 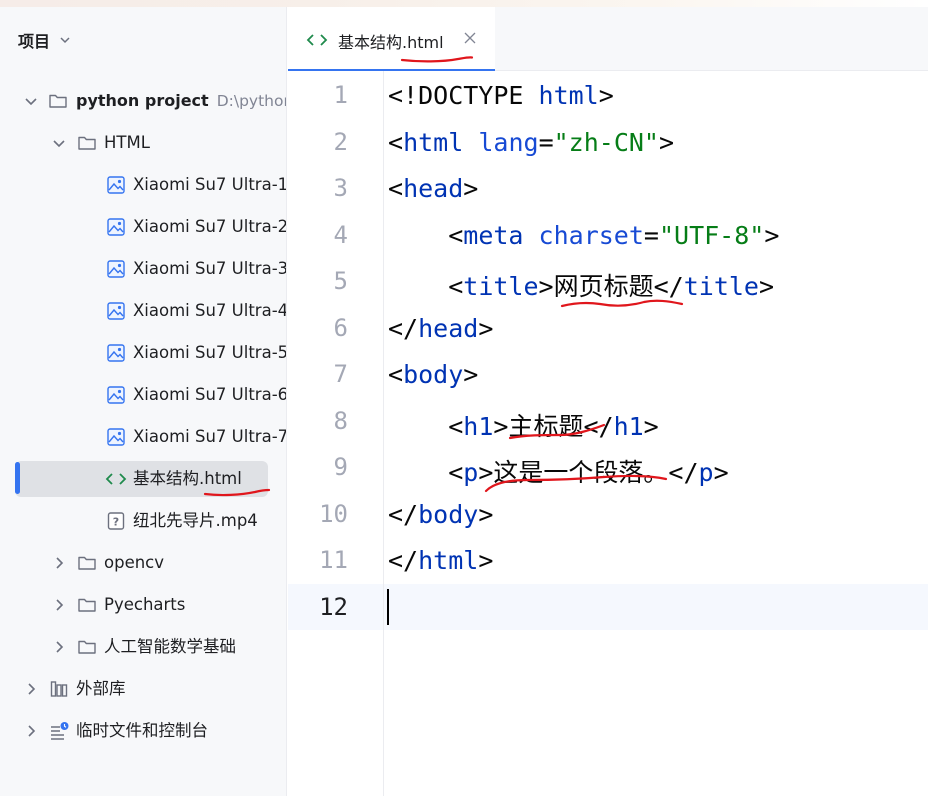 I want to click on text-caret, so click(x=388, y=607).